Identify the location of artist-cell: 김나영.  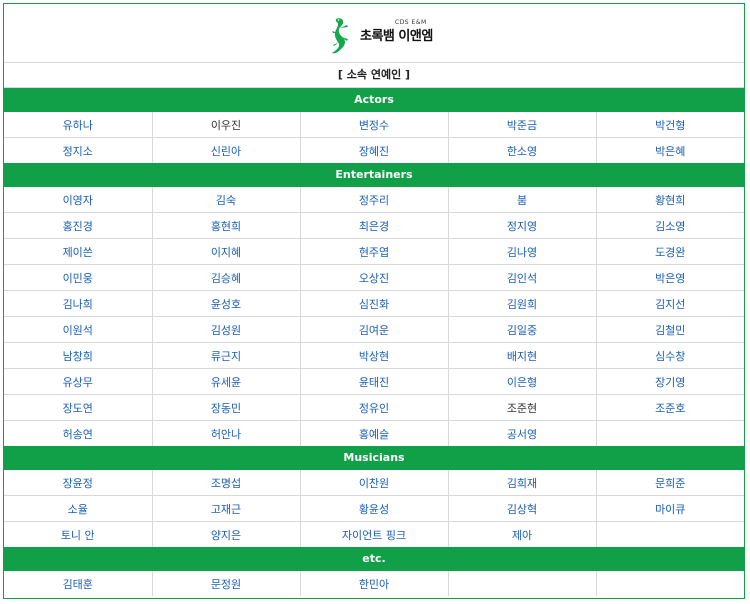
(522, 251).